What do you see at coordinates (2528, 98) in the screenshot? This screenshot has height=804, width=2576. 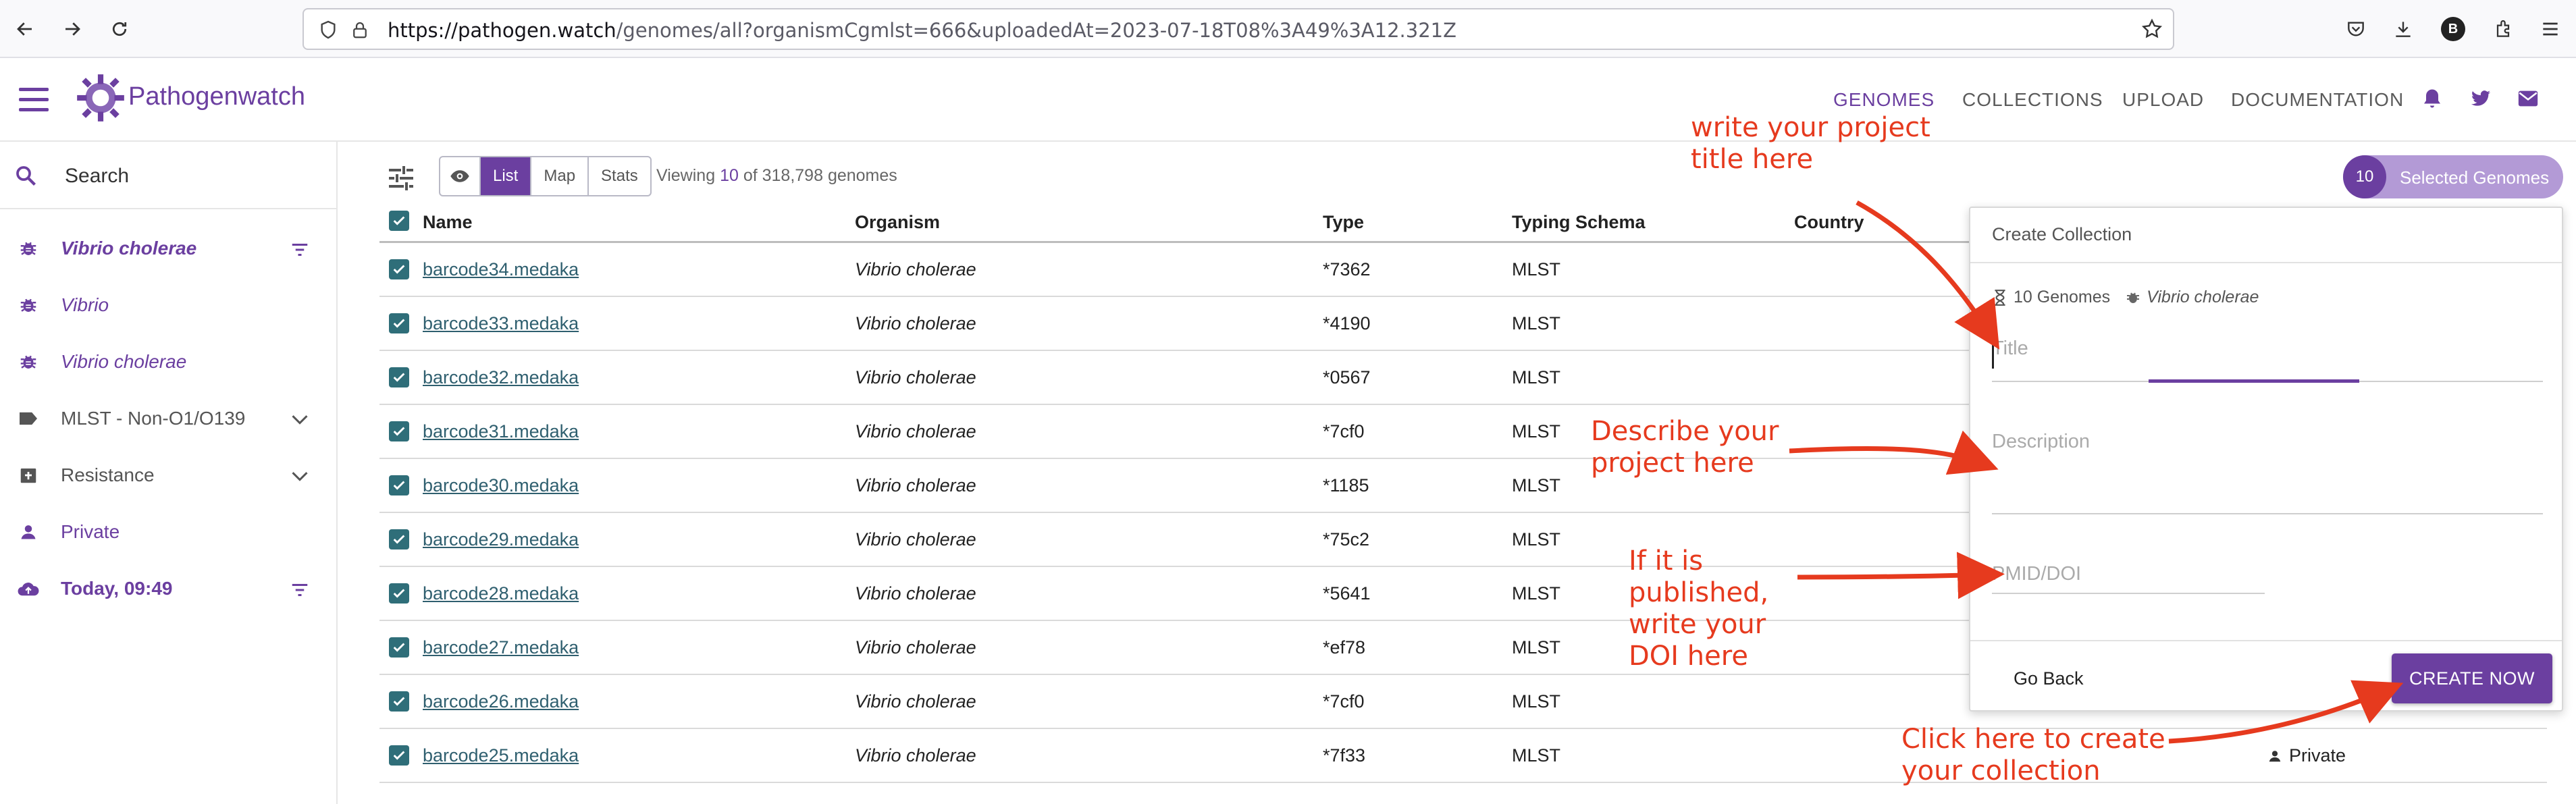 I see `email-icon` at bounding box center [2528, 98].